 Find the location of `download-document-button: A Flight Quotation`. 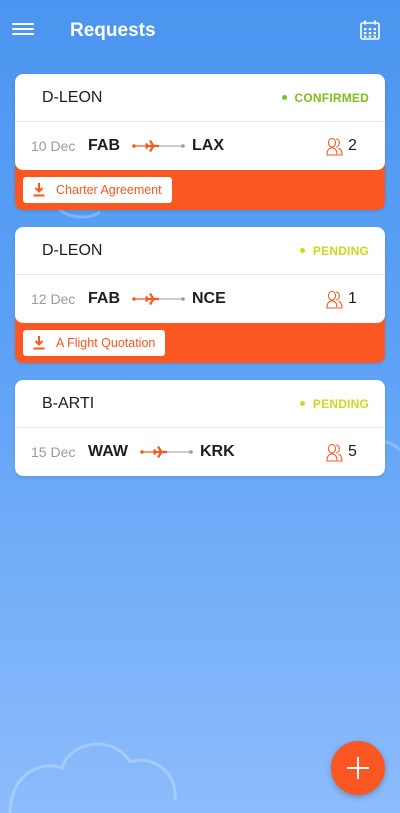

download-document-button: A Flight Quotation is located at coordinates (94, 343).